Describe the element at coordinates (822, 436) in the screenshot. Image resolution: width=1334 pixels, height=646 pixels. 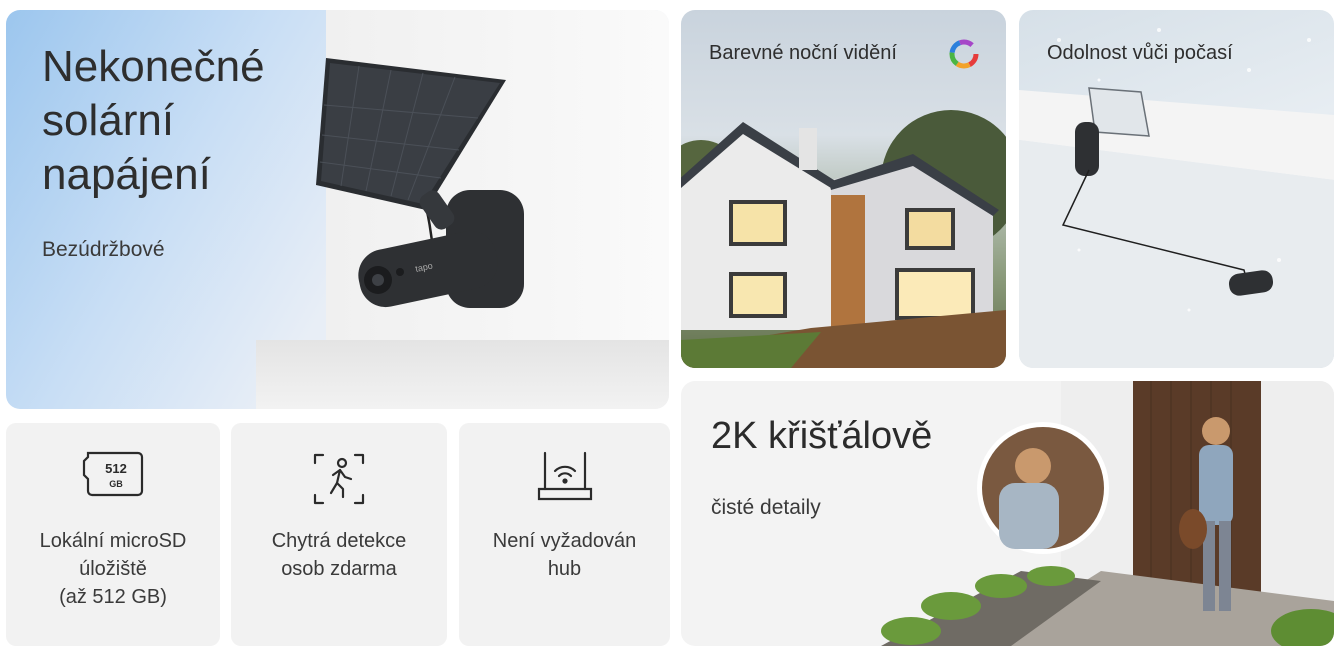
I see `clarity-title: 2K křišťálově` at that location.